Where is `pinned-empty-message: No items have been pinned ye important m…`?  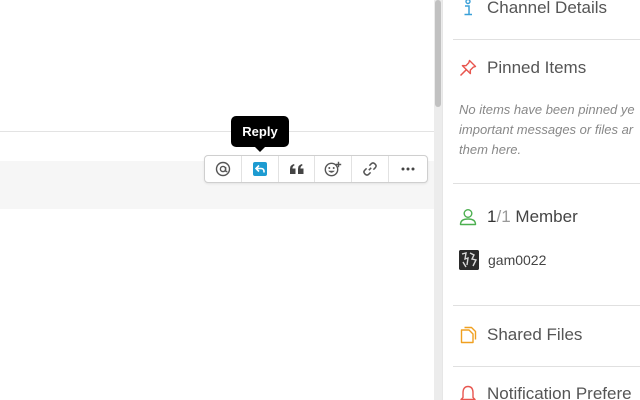 pinned-empty-message: No items have been pinned ye important m… is located at coordinates (549, 130).